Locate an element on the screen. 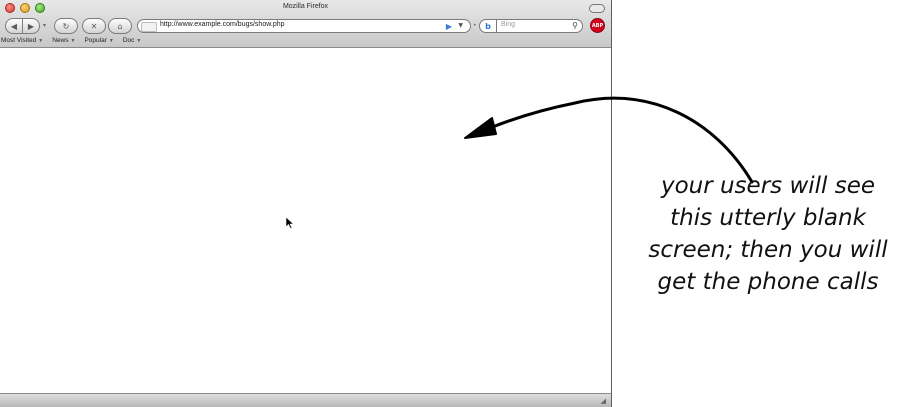 This screenshot has height=407, width=907. bing-logo-icon: b is located at coordinates (488, 26).